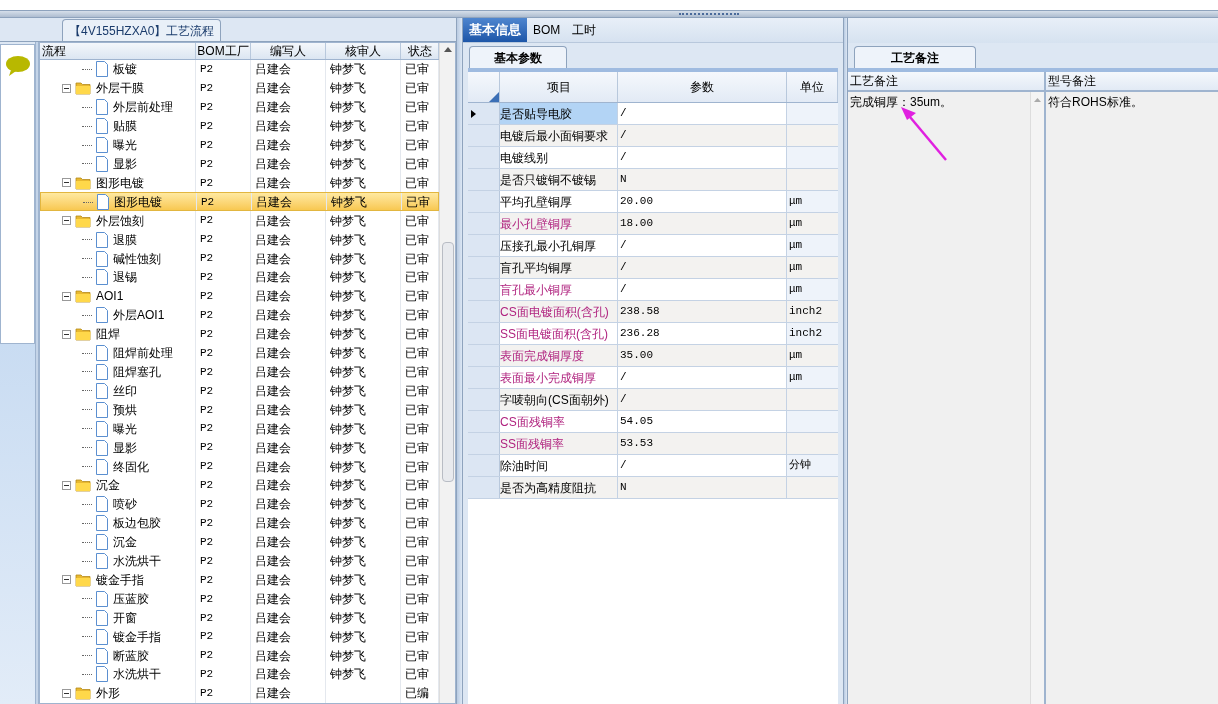 The image size is (1218, 704). Describe the element at coordinates (653, 268) in the screenshot. I see `table-row: 盲孔平均铜厚 / μm` at that location.